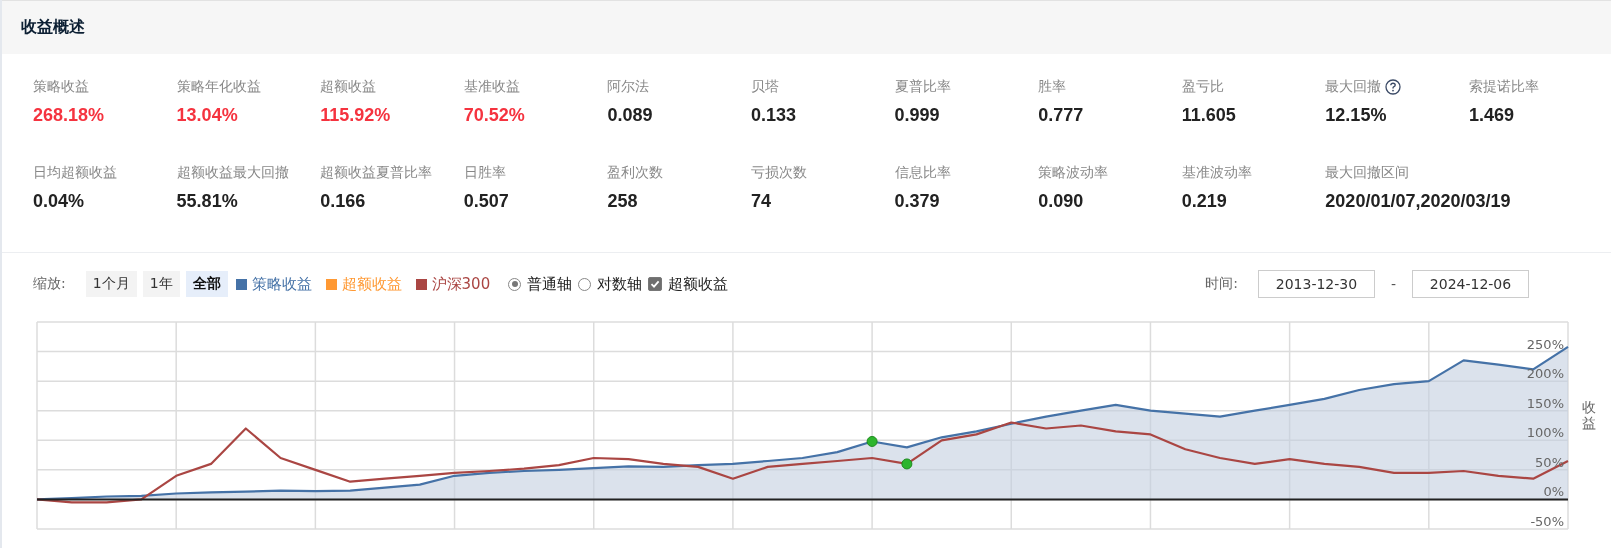 The image size is (1611, 548). I want to click on metric-value: 70.52%, so click(494, 115).